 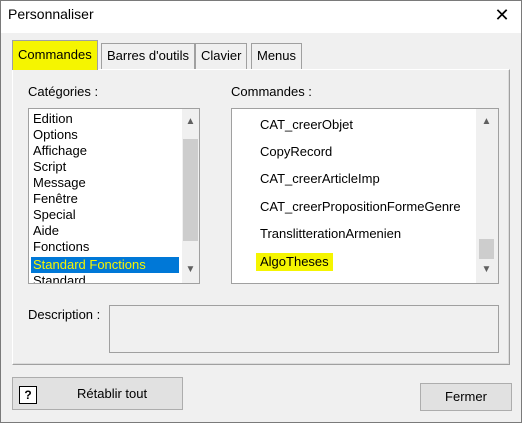 What do you see at coordinates (105, 215) in the screenshot?
I see `category-item: Special` at bounding box center [105, 215].